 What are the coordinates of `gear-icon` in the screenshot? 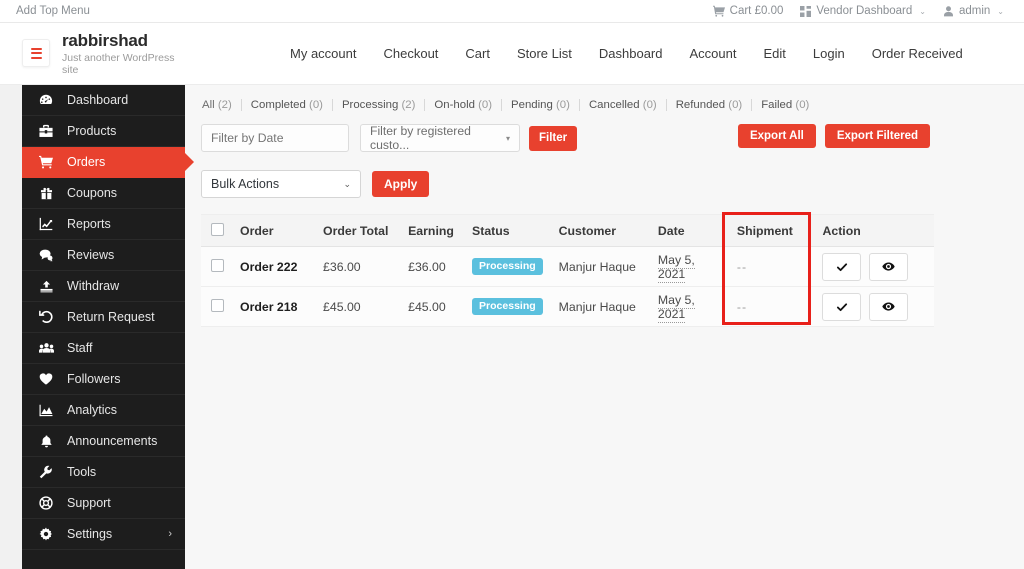 It's located at (46, 534).